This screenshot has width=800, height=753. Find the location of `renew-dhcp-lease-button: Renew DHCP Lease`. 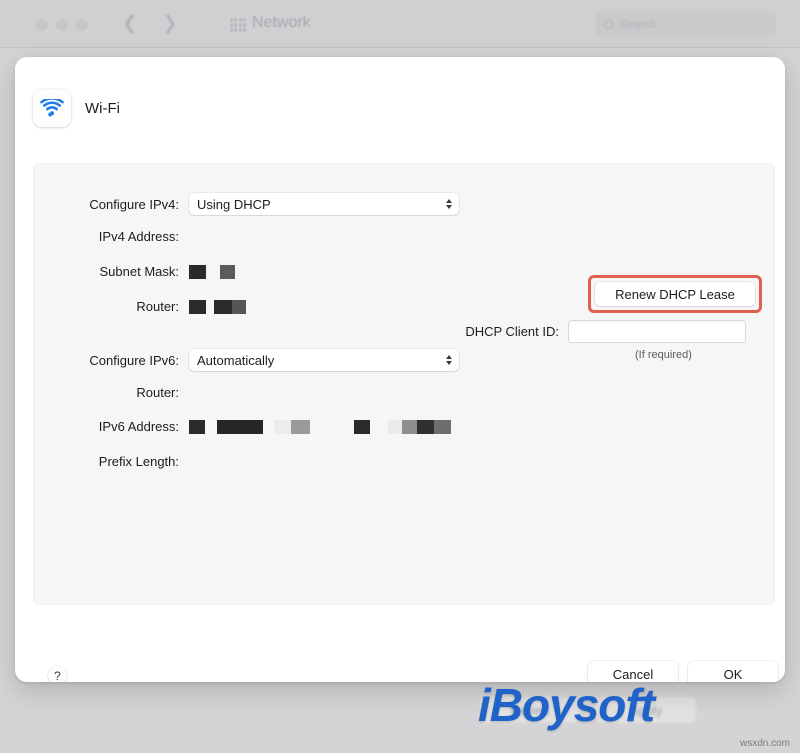

renew-dhcp-lease-button: Renew DHCP Lease is located at coordinates (675, 294).